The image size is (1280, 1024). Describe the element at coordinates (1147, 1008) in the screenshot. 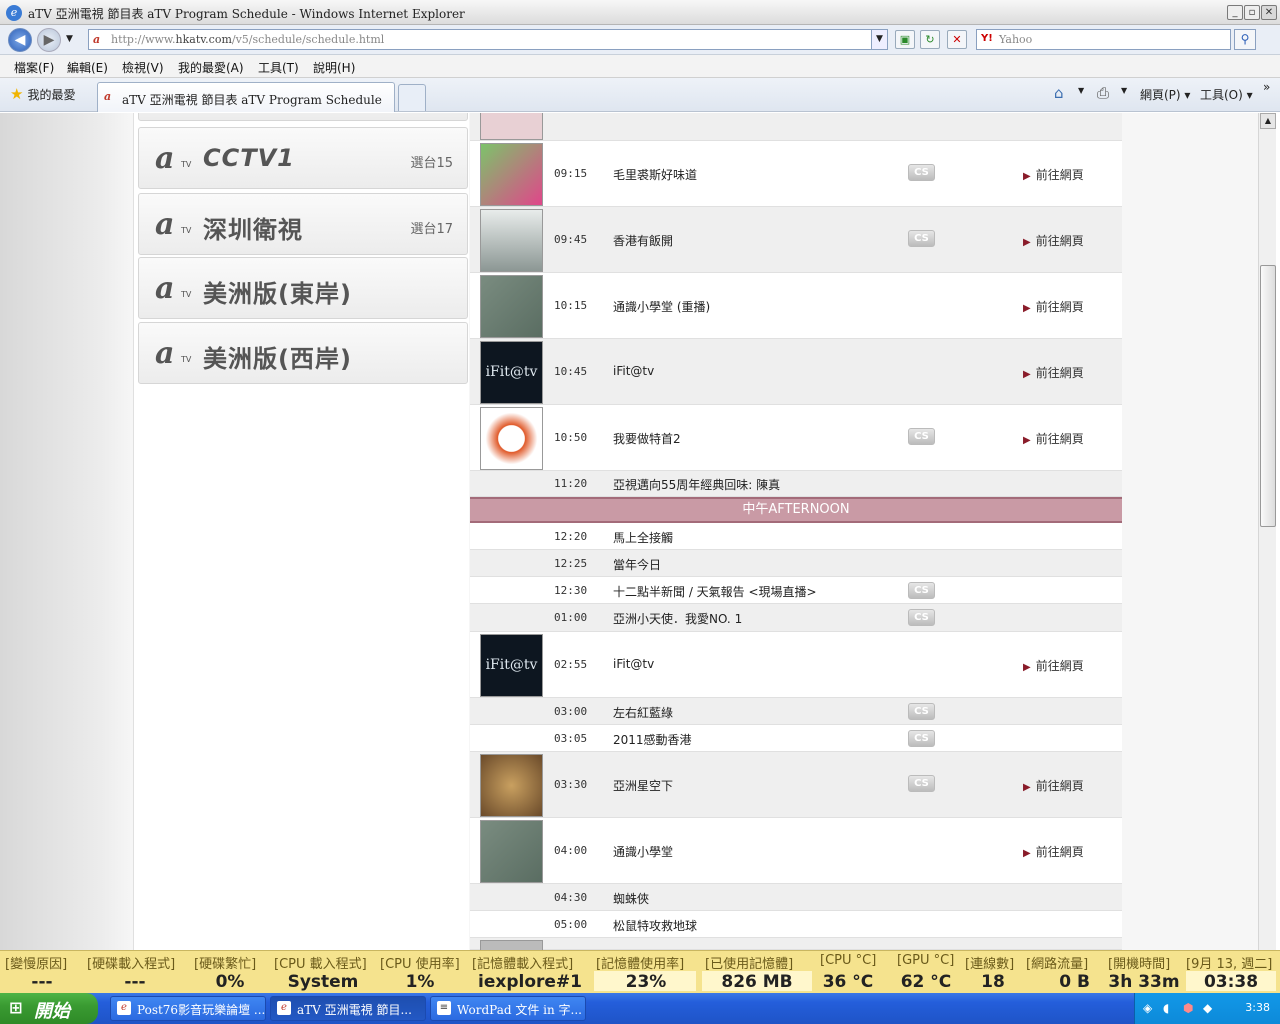

I see `network-icon: ◈` at that location.